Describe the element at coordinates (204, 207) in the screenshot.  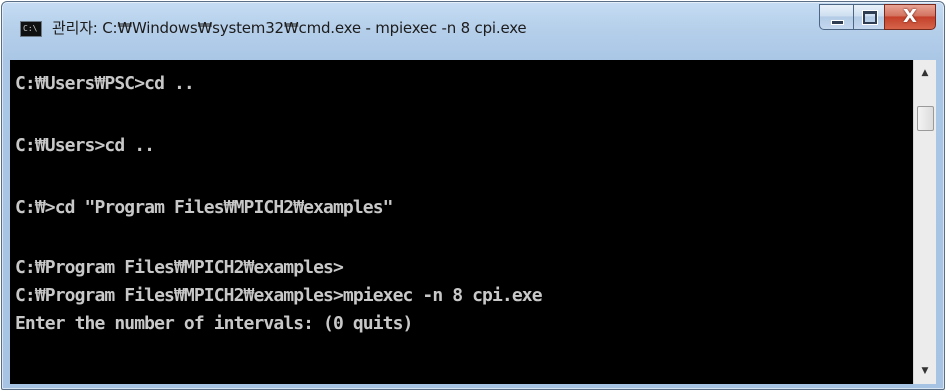
I see `console-line: C:₩>cd "Program Files₩MPICH2₩examples"` at that location.